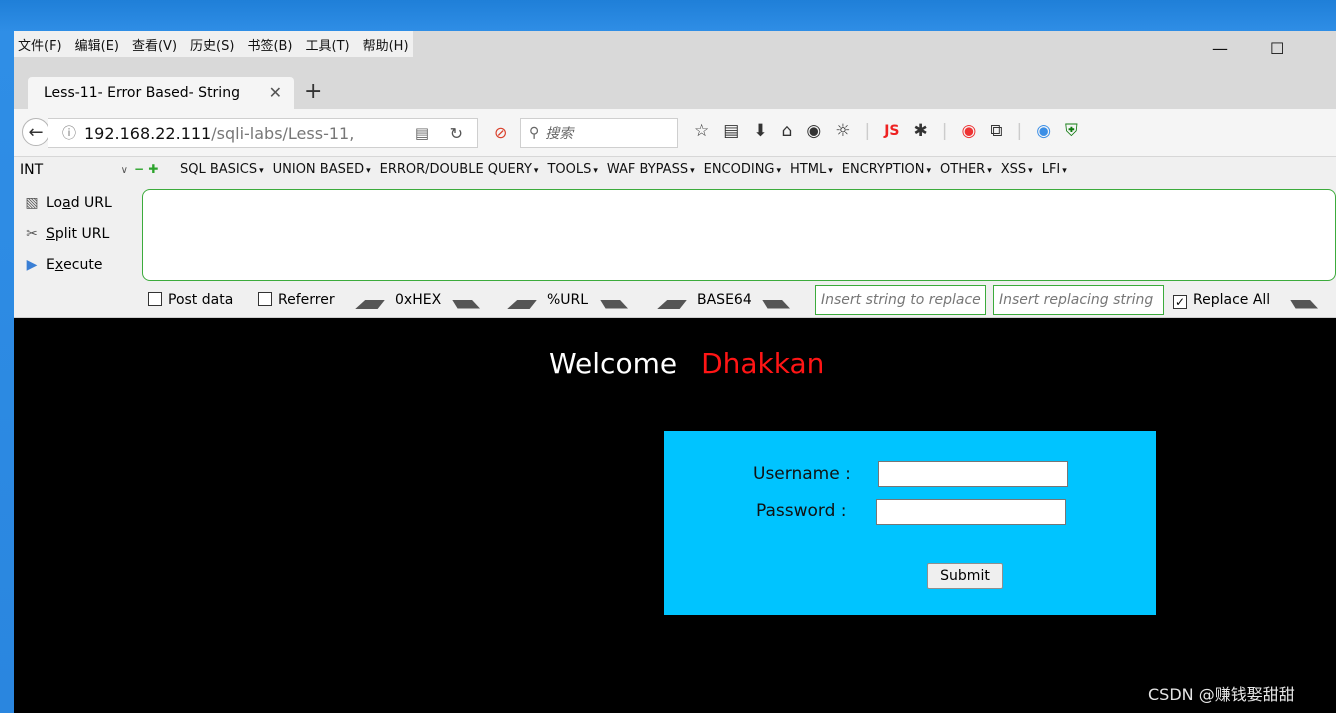  I want to click on welcome-name: Dhakkan, so click(763, 363).